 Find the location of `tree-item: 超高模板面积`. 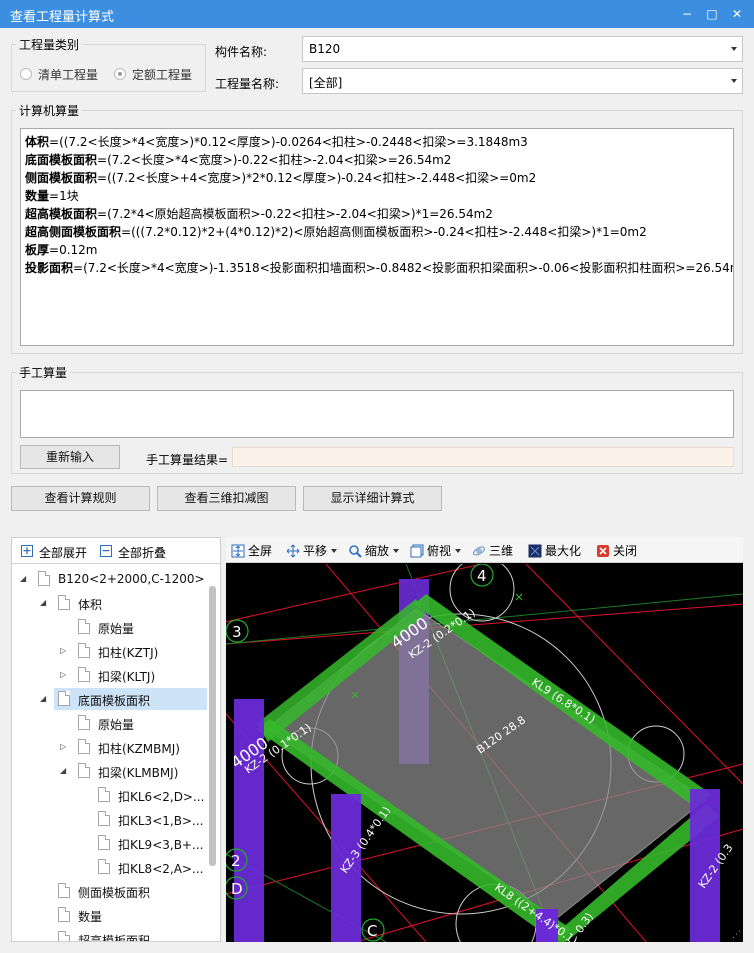

tree-item: 超高模板面积 is located at coordinates (107, 934).